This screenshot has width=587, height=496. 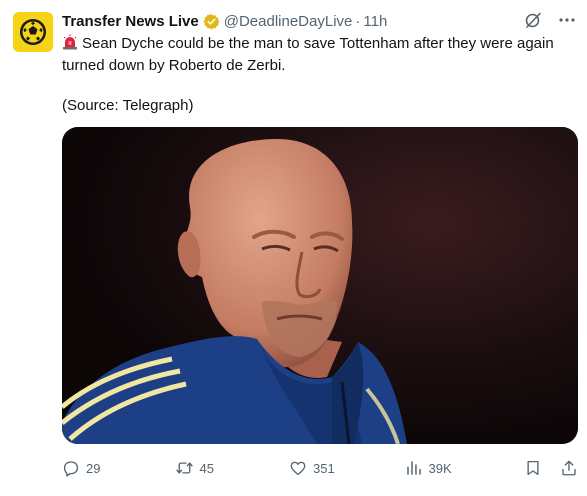 What do you see at coordinates (440, 468) in the screenshot?
I see `views-count: 39K` at bounding box center [440, 468].